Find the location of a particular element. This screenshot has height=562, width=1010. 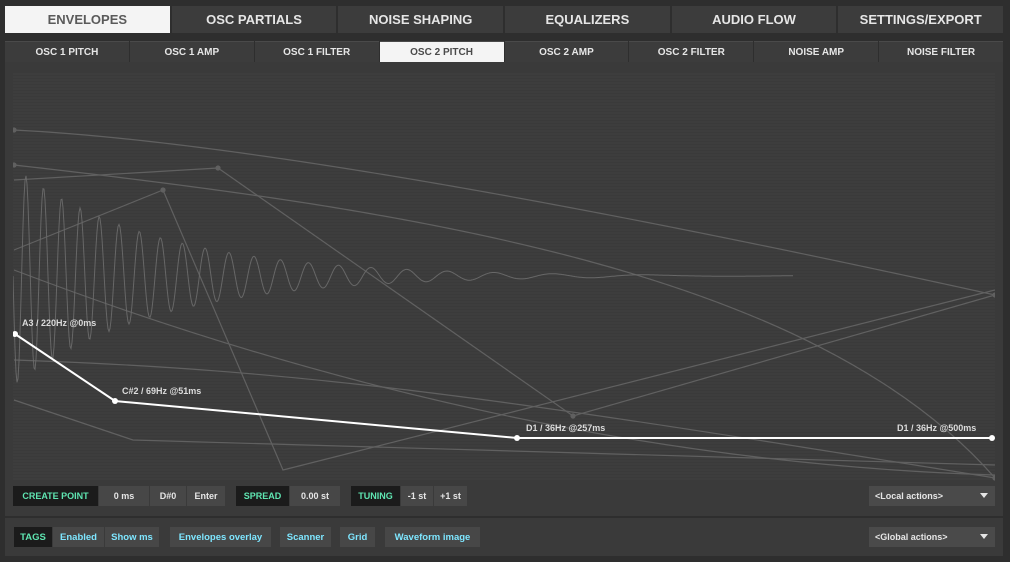

grid-toggle: Grid is located at coordinates (357, 537).